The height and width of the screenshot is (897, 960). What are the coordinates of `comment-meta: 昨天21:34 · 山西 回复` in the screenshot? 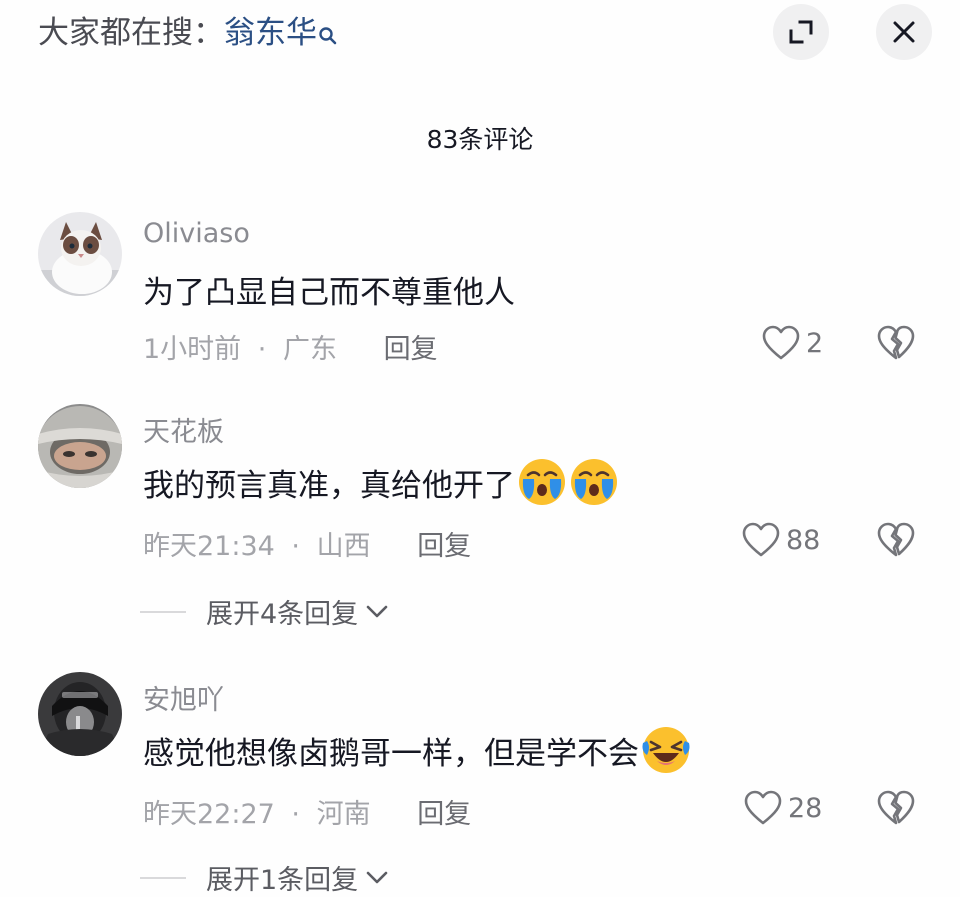 It's located at (307, 543).